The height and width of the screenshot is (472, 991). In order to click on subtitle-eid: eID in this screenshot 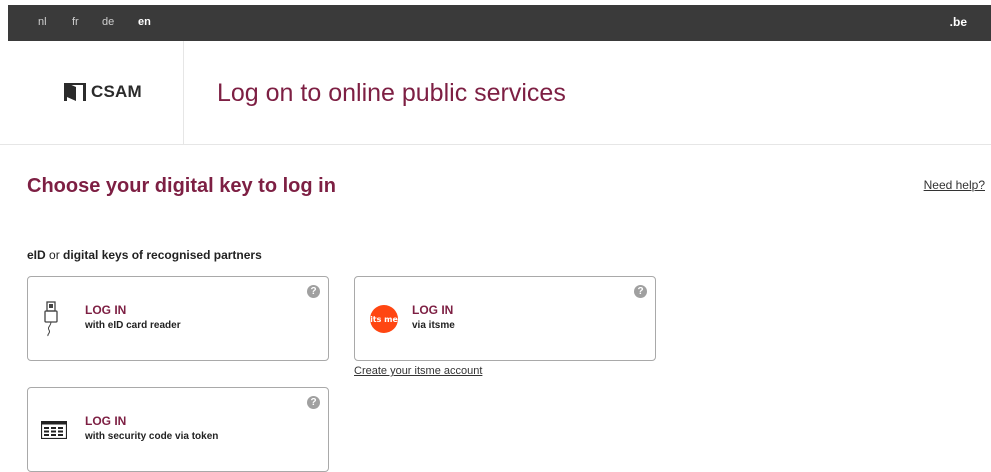, I will do `click(36, 255)`.